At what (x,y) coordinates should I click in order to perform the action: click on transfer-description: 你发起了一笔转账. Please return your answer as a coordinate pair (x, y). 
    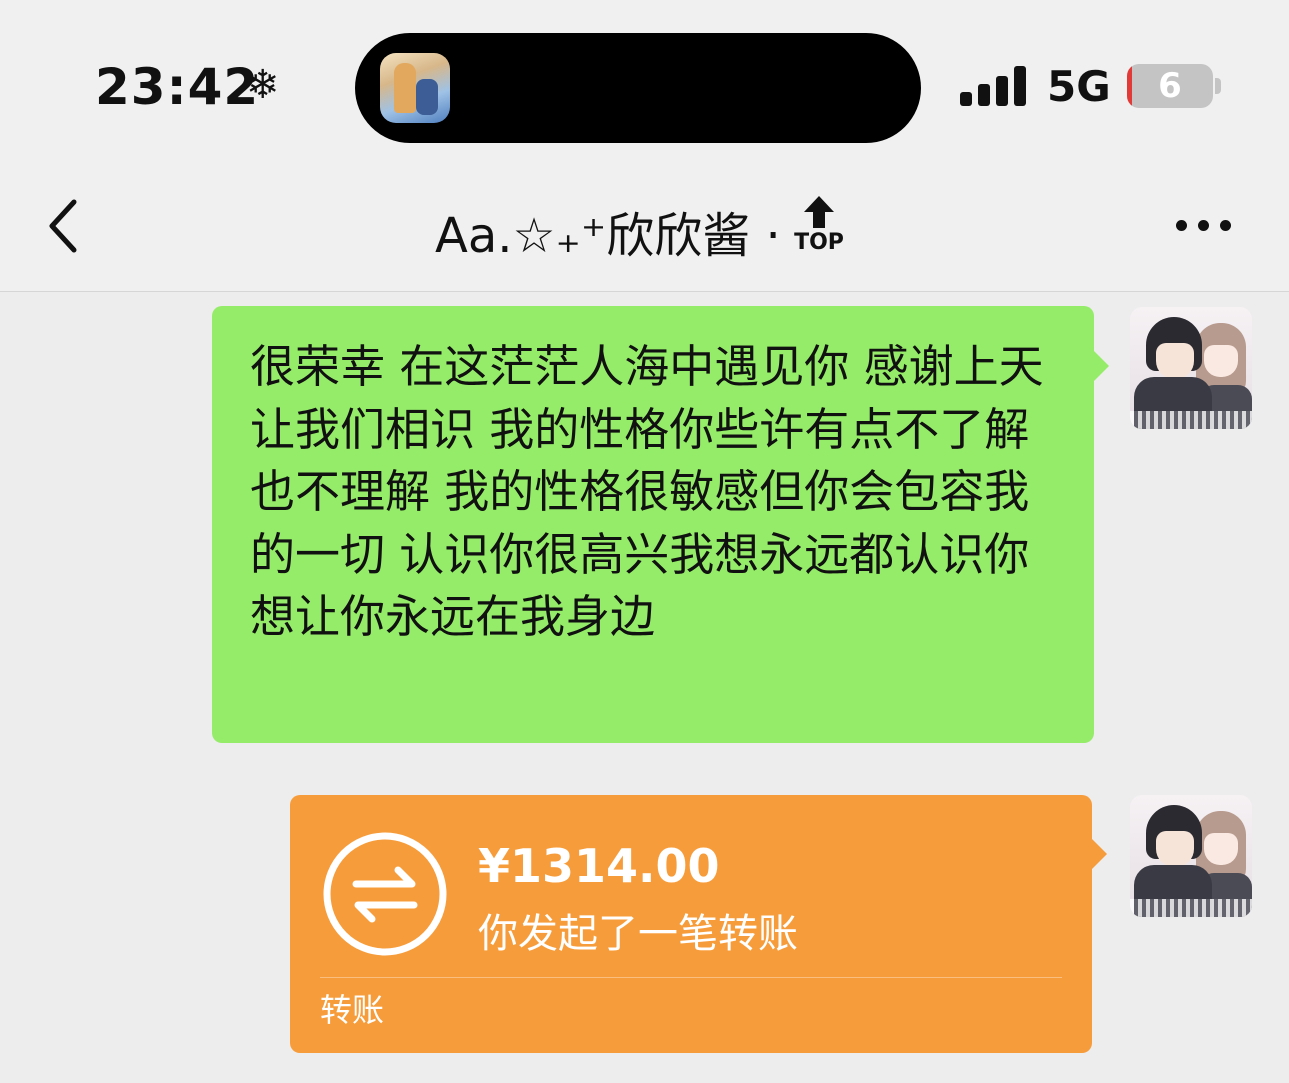
    Looking at the image, I should click on (638, 934).